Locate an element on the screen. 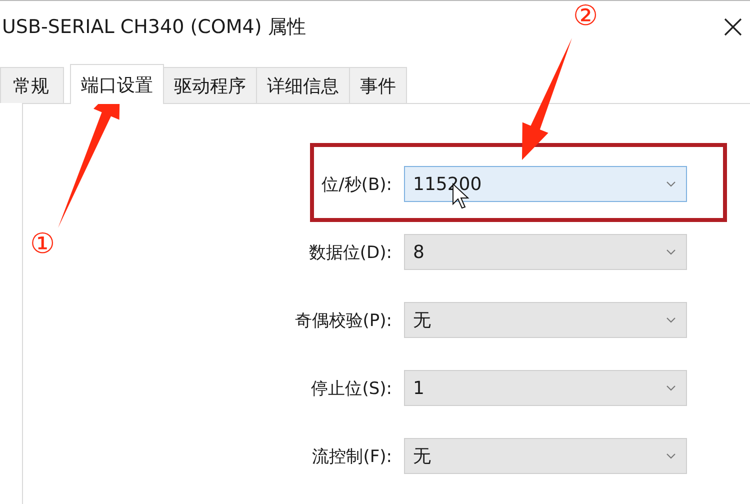 This screenshot has width=750, height=504. tab: 事件 is located at coordinates (378, 85).